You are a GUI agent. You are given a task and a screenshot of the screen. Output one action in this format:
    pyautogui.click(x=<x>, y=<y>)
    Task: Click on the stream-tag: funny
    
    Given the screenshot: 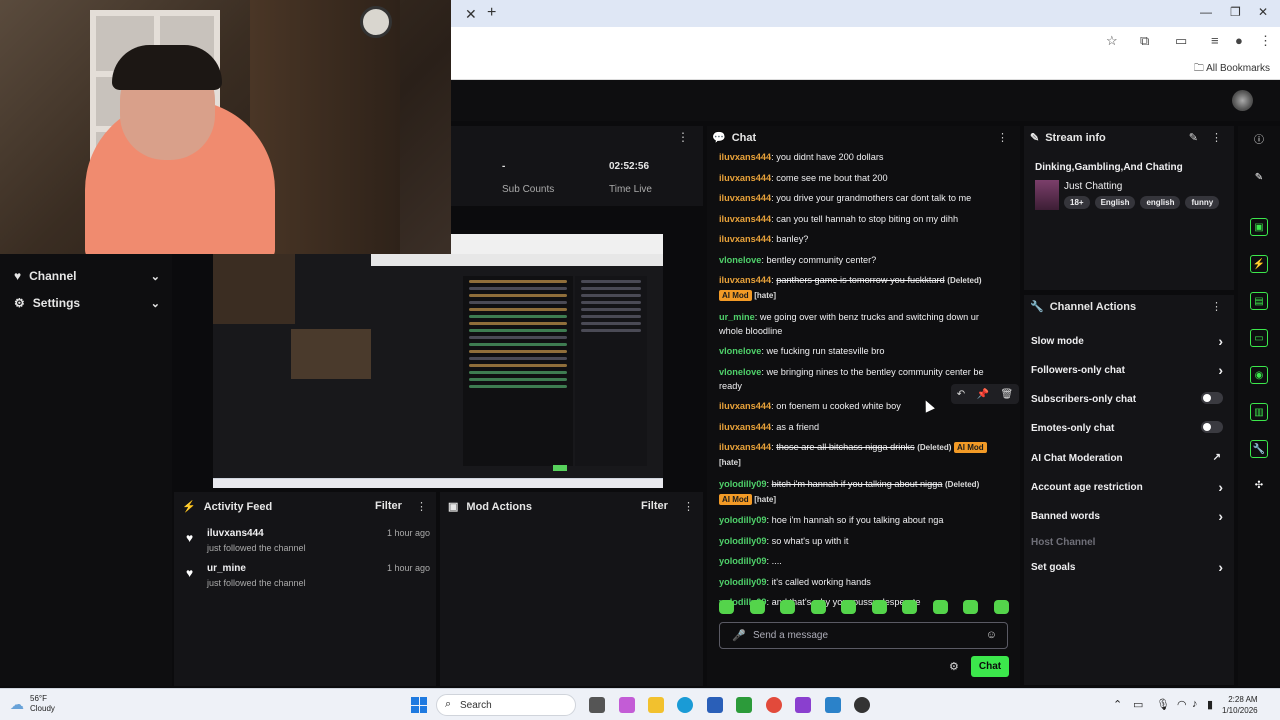 What is the action you would take?
    pyautogui.click(x=1202, y=202)
    